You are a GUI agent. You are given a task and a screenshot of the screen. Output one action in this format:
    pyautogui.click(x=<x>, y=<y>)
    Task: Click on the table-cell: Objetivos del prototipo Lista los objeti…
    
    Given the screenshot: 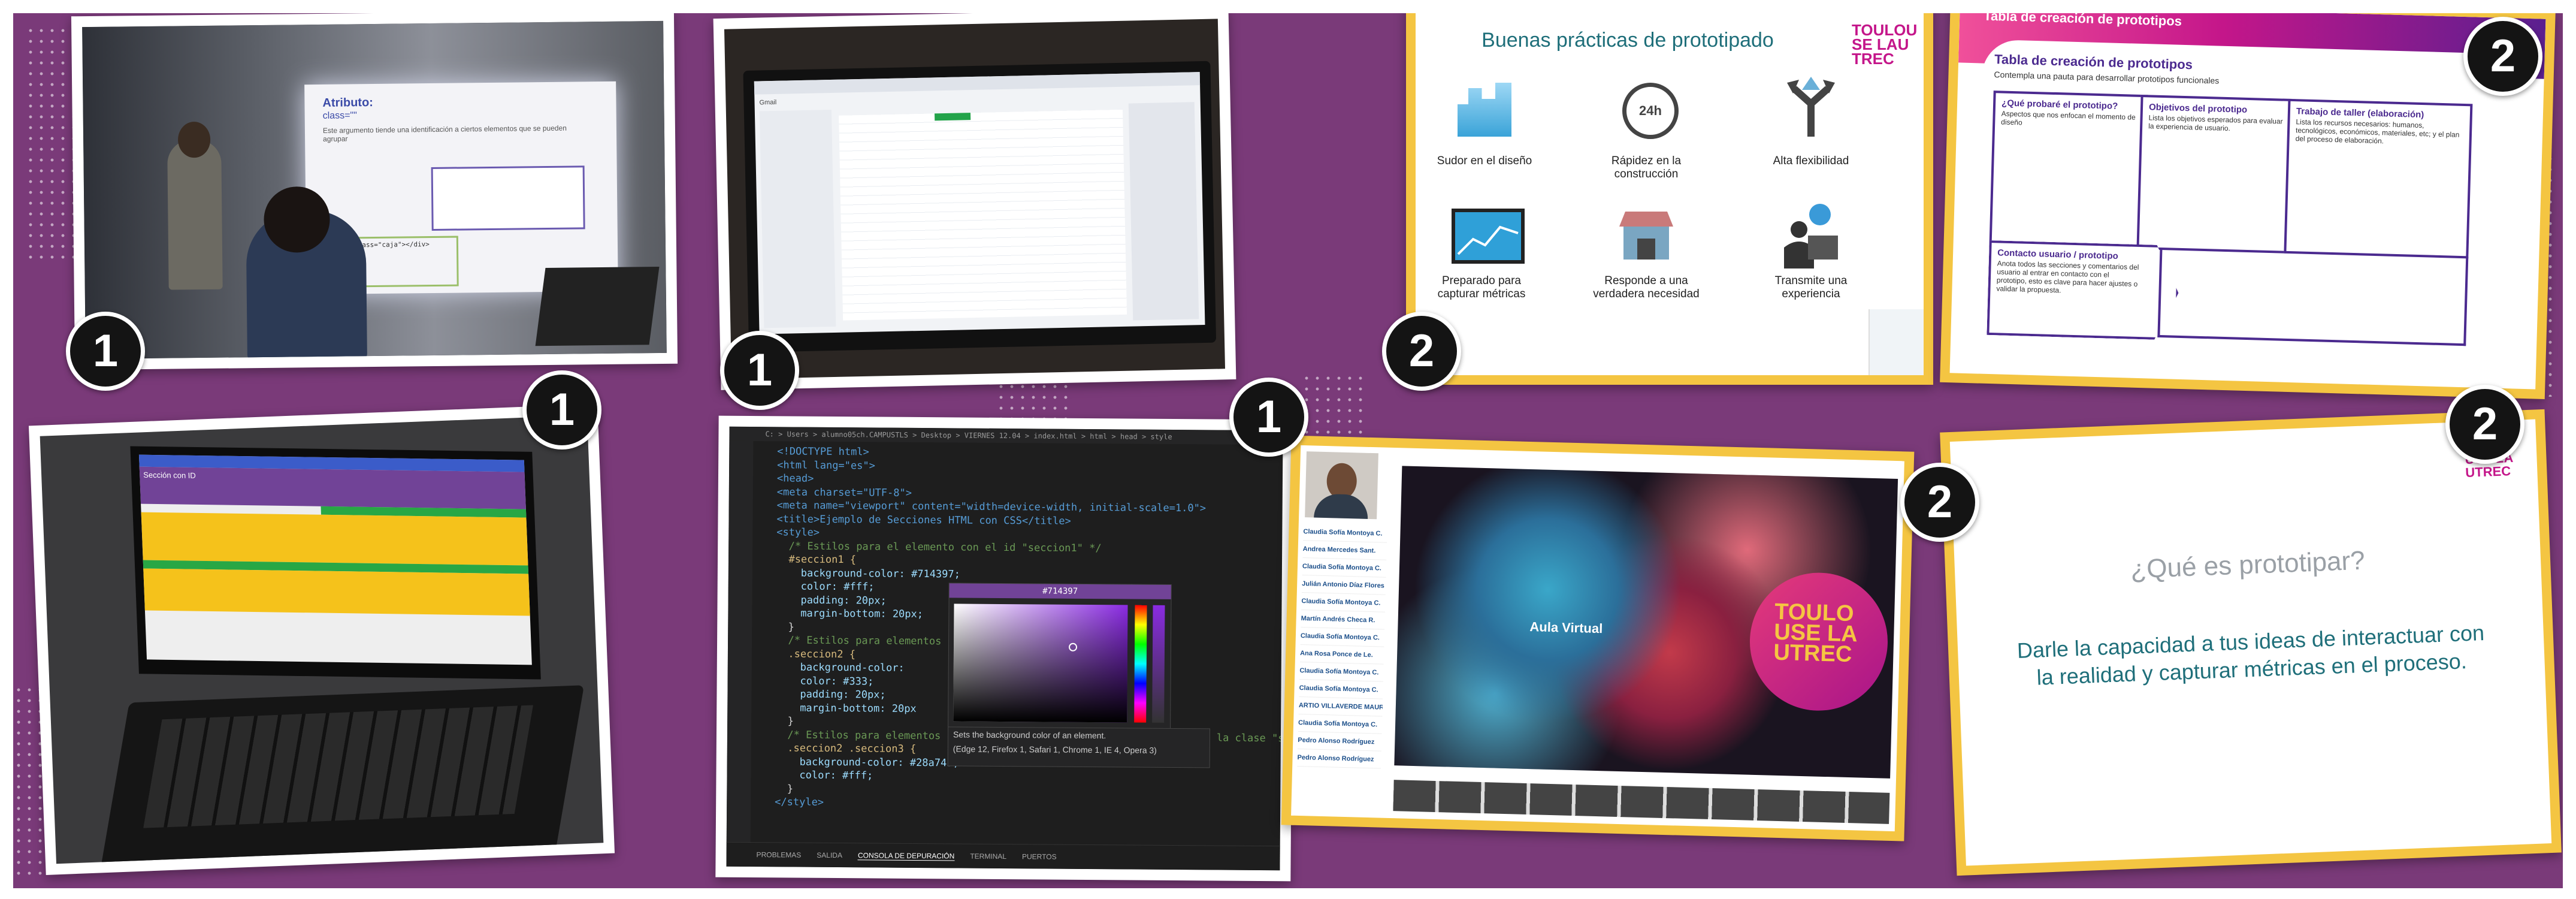 What is the action you would take?
    pyautogui.click(x=2216, y=174)
    